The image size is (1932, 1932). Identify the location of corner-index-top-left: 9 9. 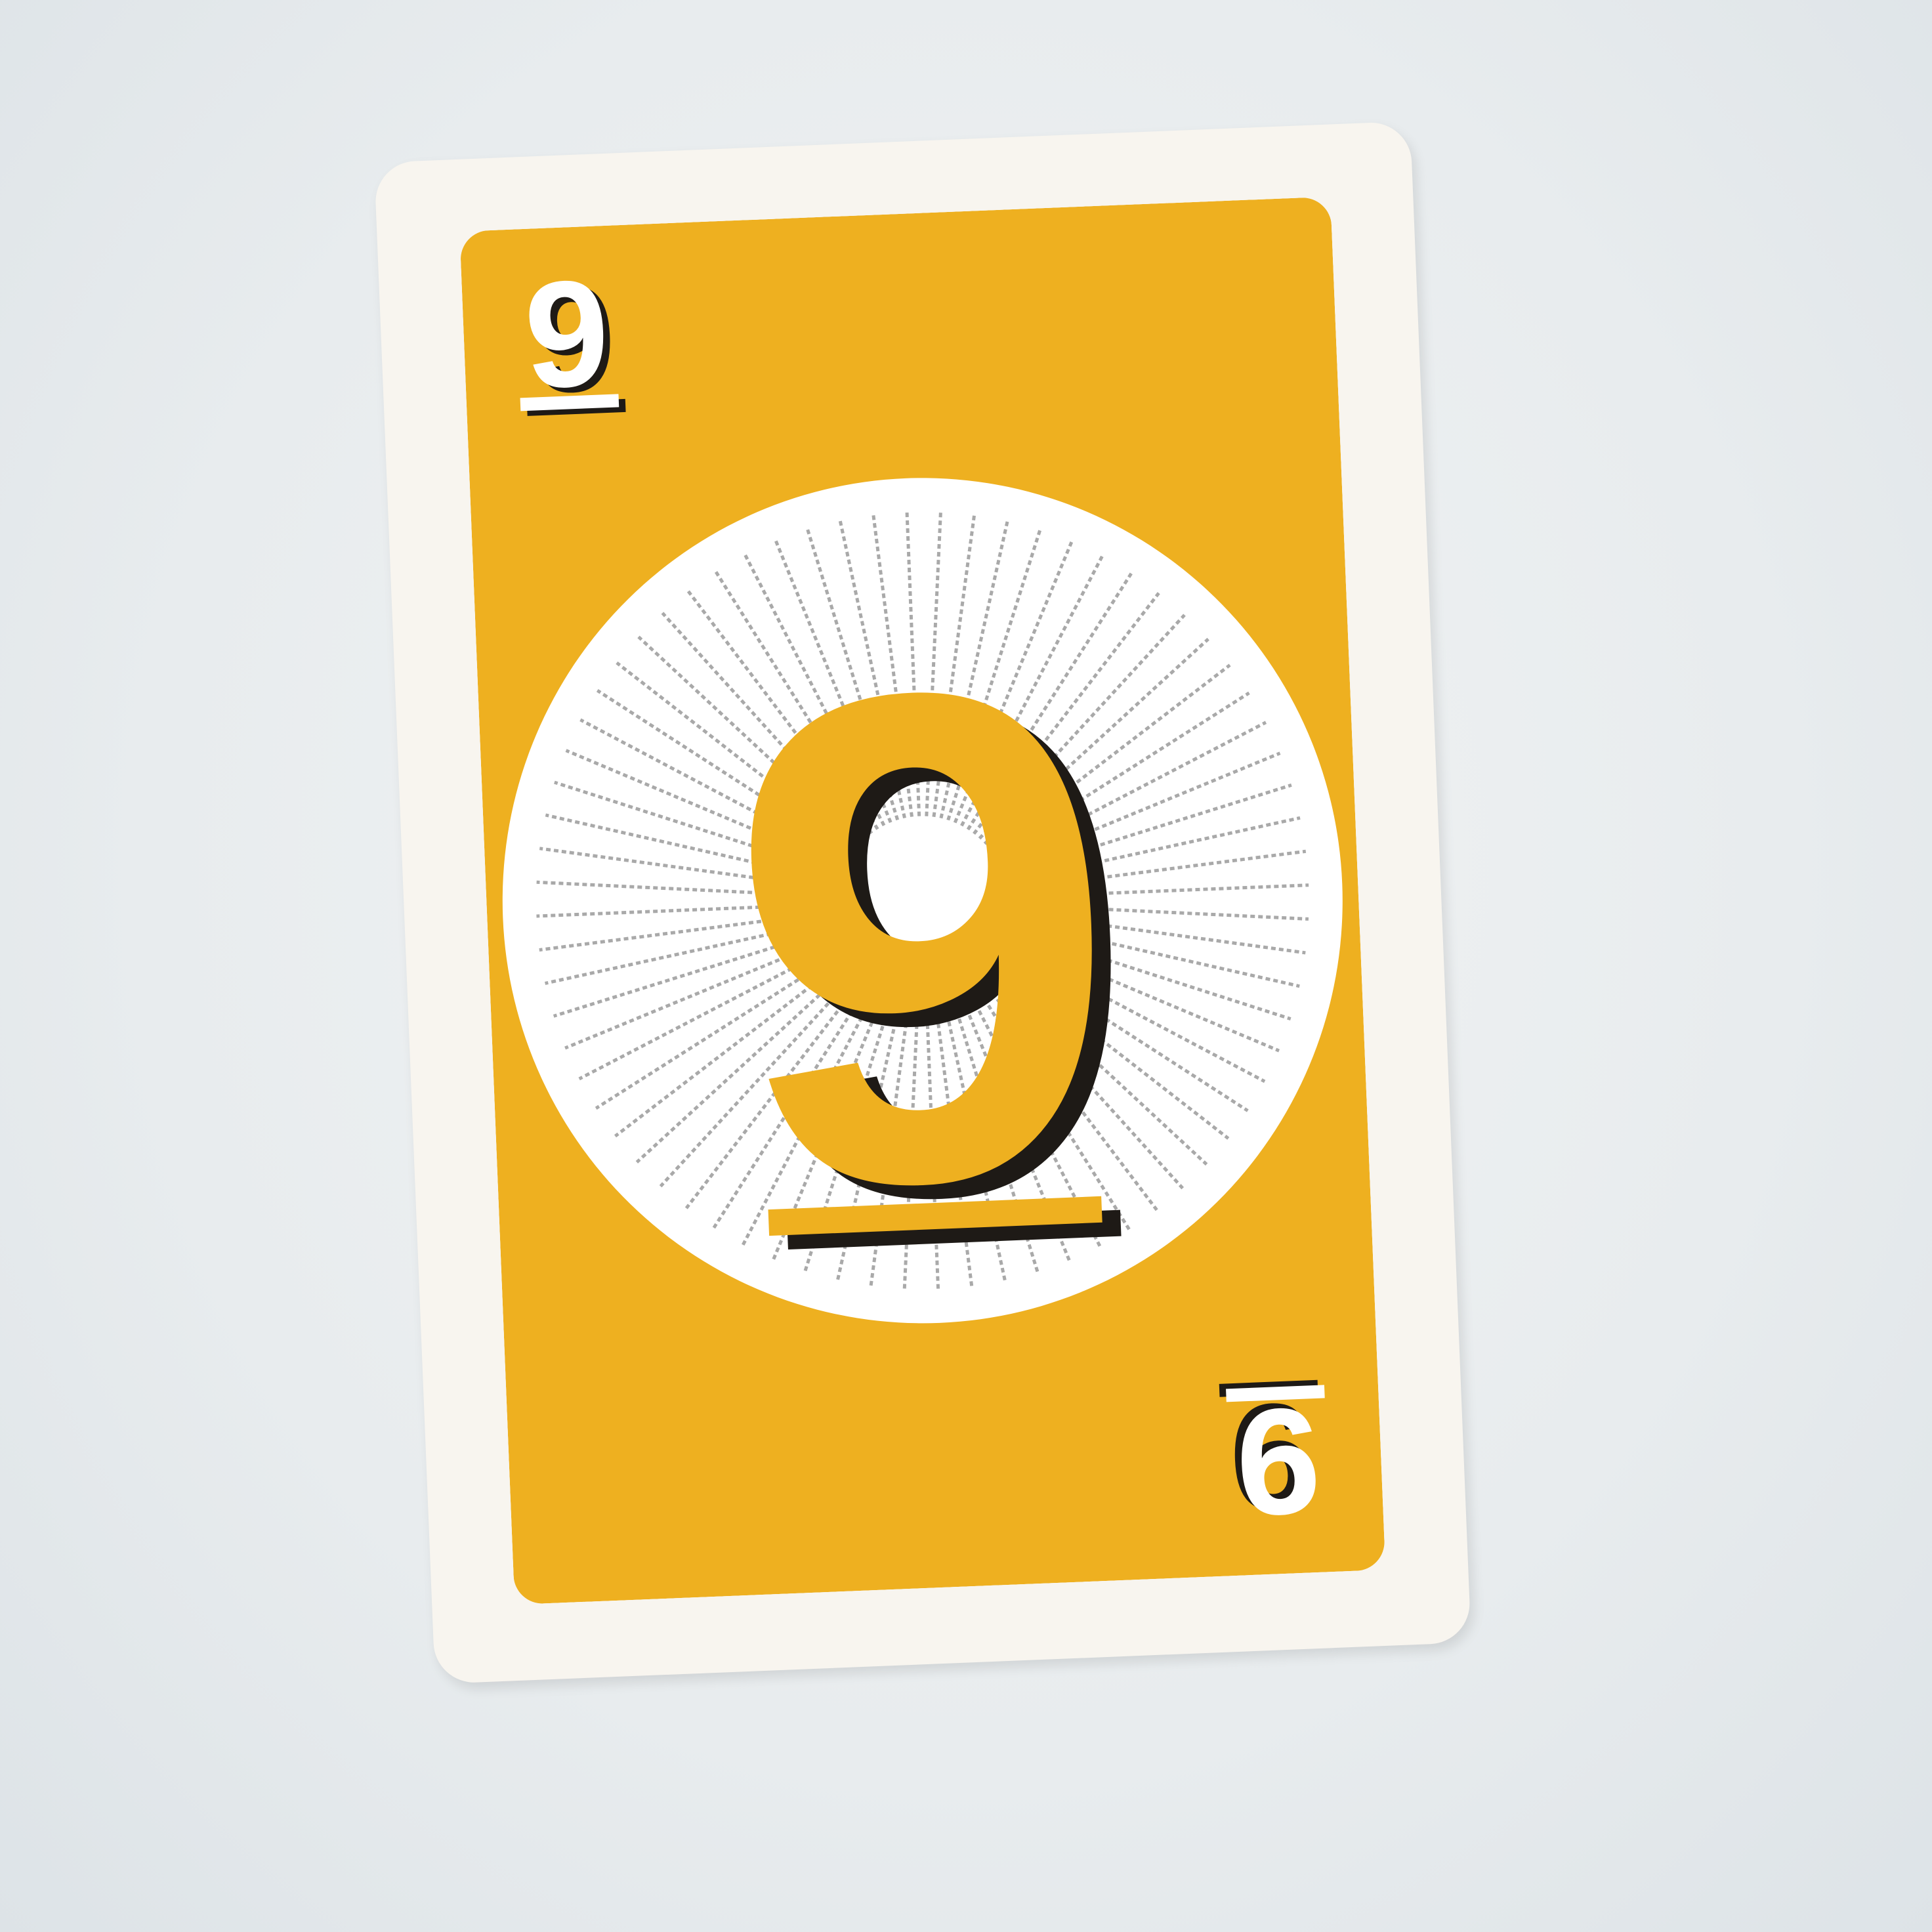
(573, 342).